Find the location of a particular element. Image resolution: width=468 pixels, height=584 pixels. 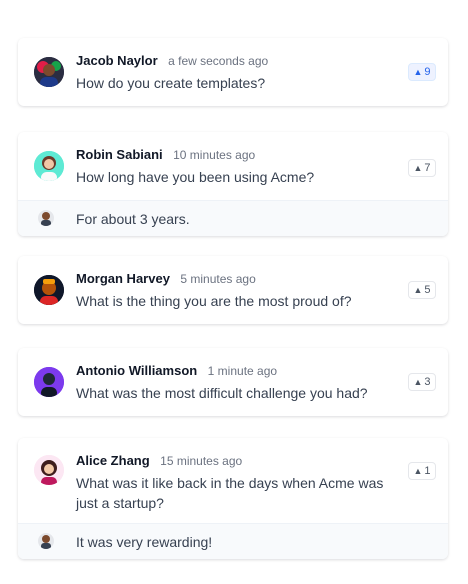

upvote-button: ▲ 5 is located at coordinates (422, 290).